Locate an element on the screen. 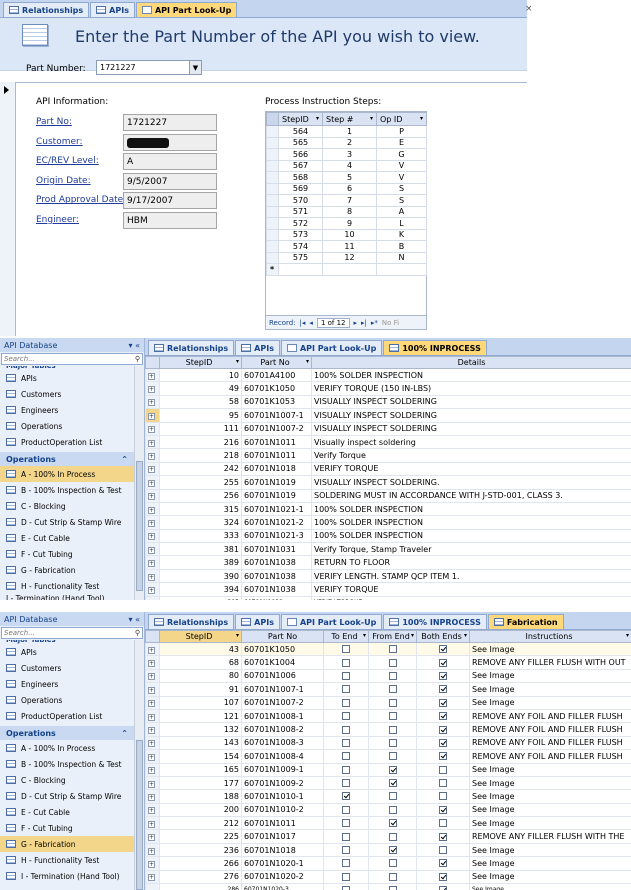 This screenshot has width=631, height=890. cell: 111 is located at coordinates (200, 428).